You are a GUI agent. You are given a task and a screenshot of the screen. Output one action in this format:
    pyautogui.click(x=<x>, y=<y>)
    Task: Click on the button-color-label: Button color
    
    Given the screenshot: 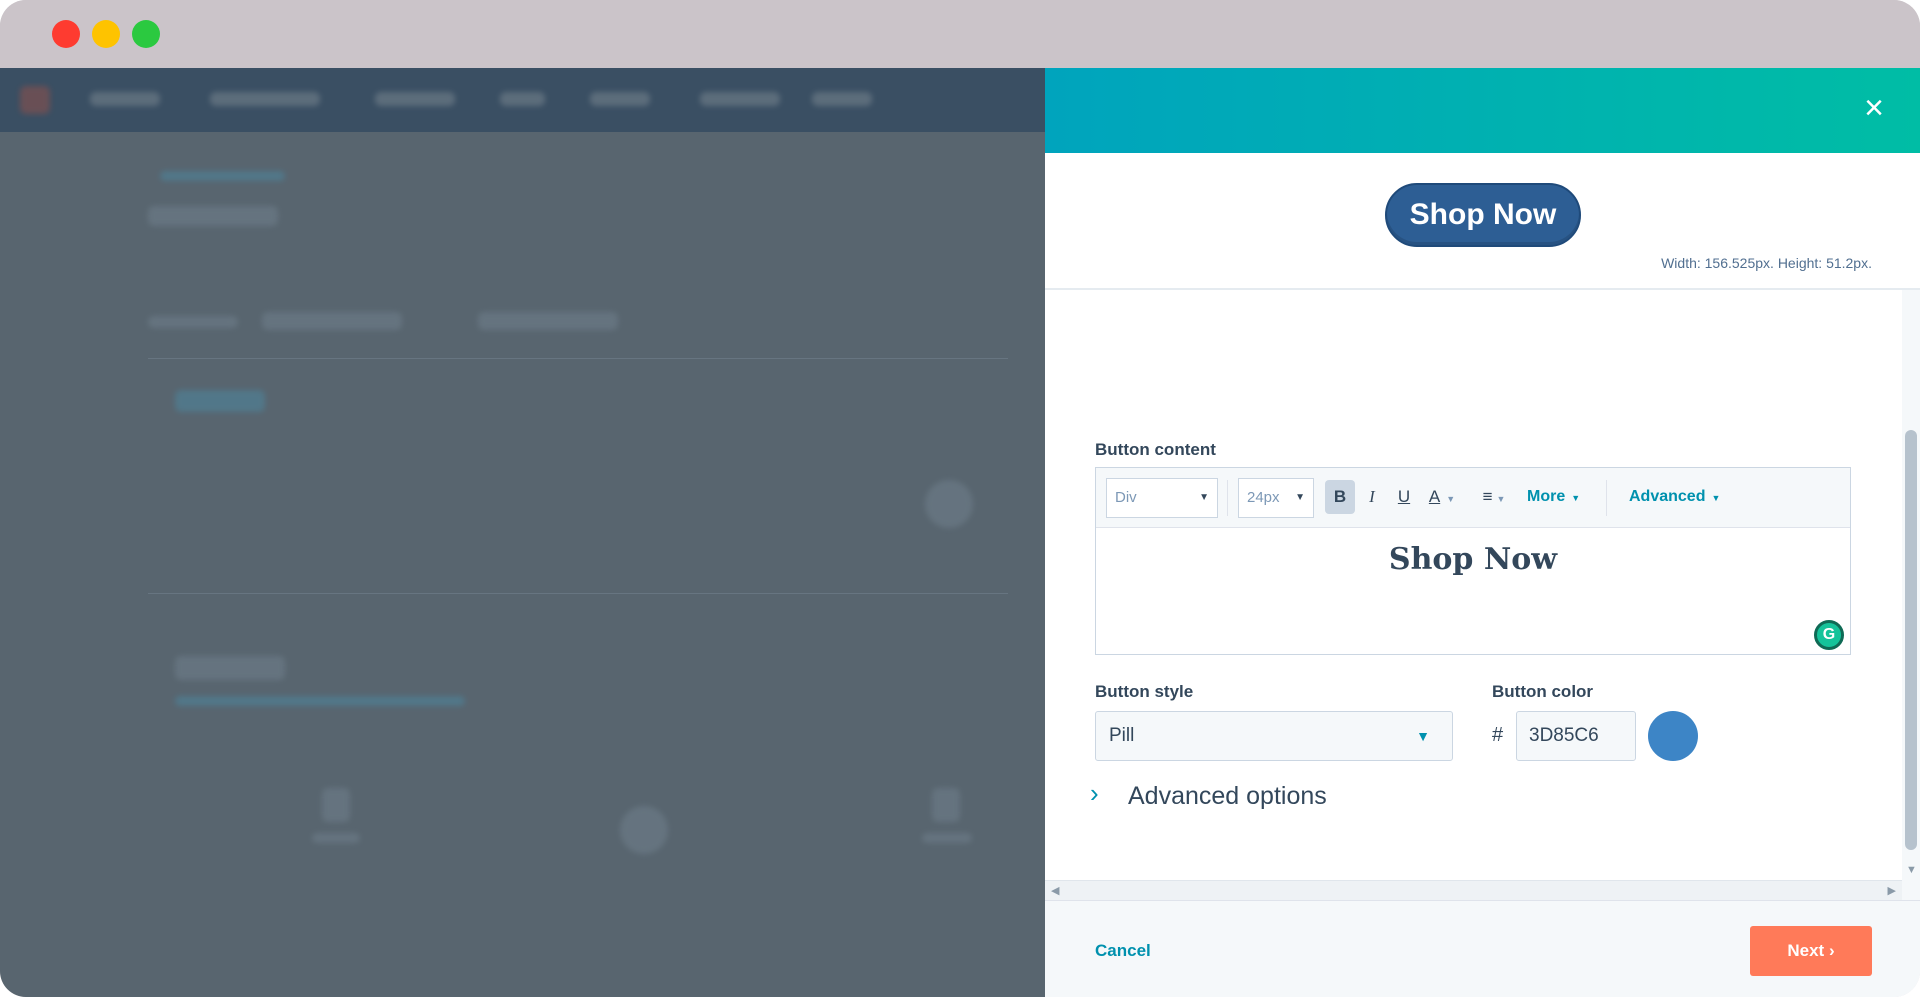 What is the action you would take?
    pyautogui.click(x=1543, y=691)
    